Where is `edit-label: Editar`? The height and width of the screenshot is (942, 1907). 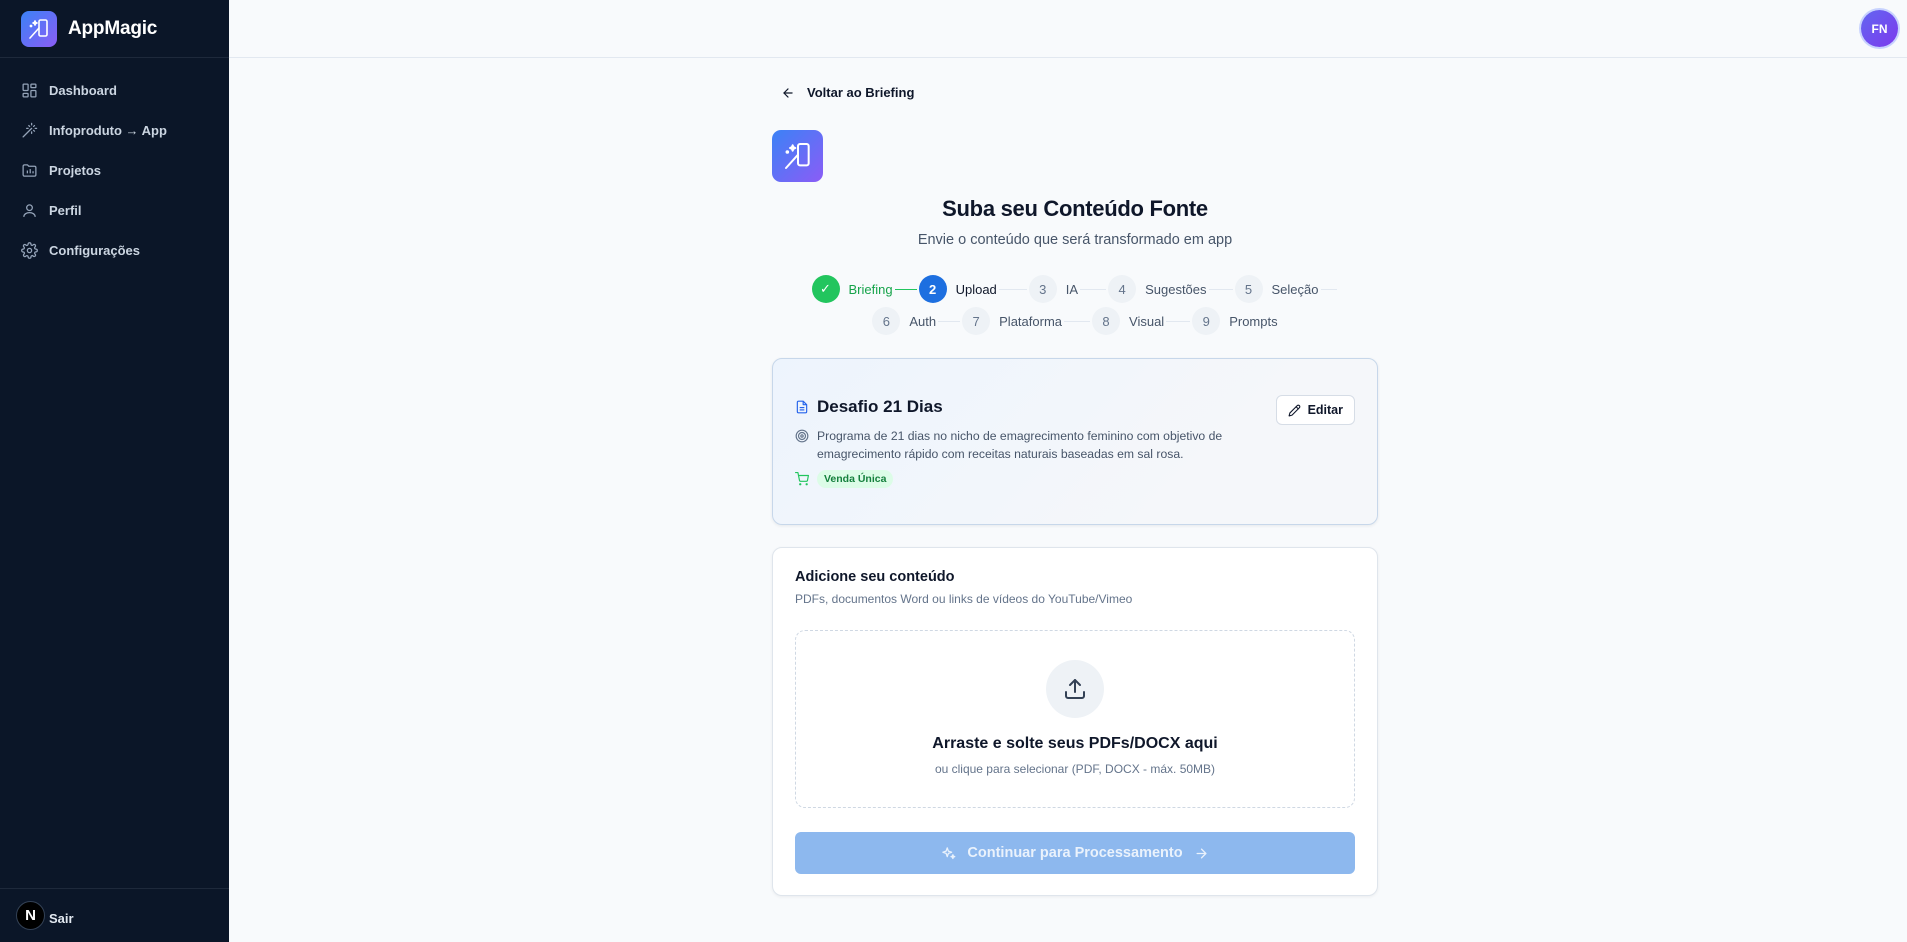 edit-label: Editar is located at coordinates (1325, 410).